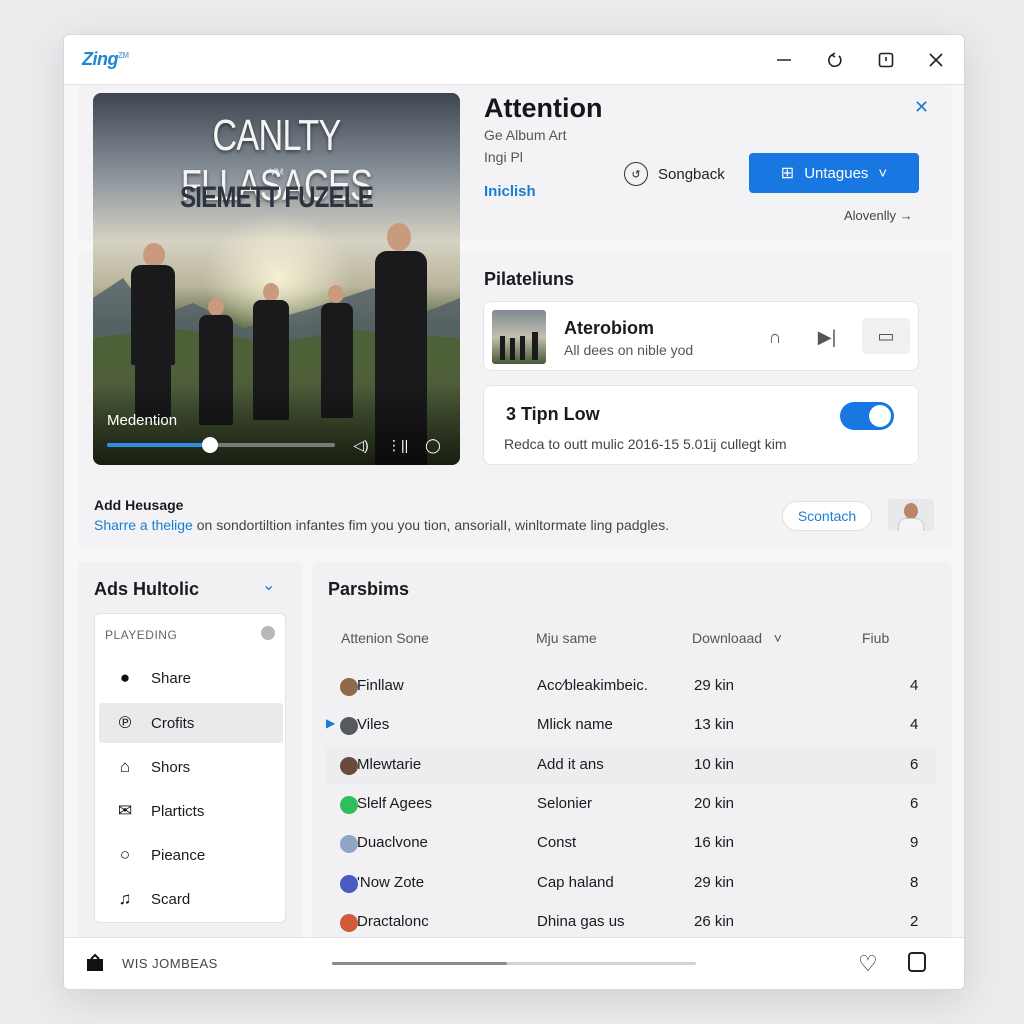  I want to click on cell-dl: 29 kin, so click(714, 882).